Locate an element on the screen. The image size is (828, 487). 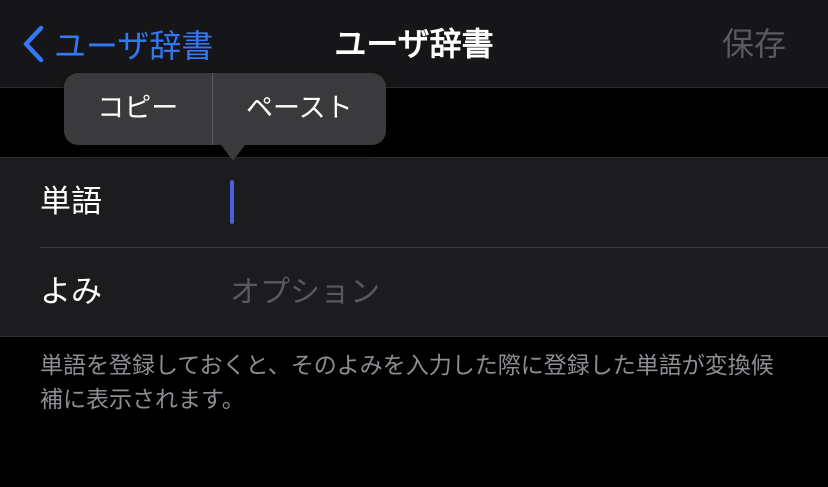
back-button: ユーザ辞書 is located at coordinates (117, 44).